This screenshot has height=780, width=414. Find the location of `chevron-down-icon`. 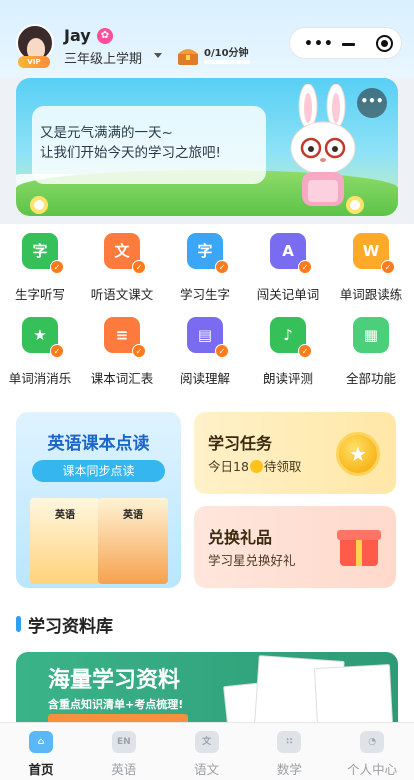

chevron-down-icon is located at coordinates (158, 55).